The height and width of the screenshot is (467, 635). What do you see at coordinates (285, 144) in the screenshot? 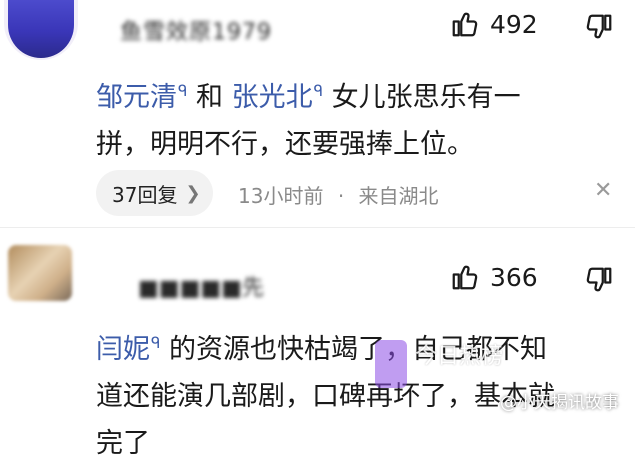
I see `comment-text-line: 拼，明明不行，还要强捧上位。` at bounding box center [285, 144].